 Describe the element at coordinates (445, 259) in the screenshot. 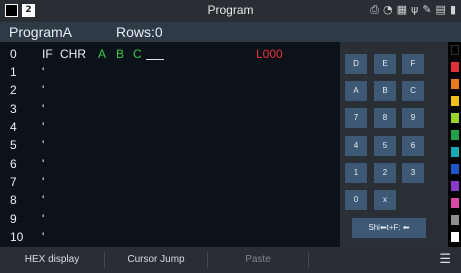

I see `menu-icon: ☰` at that location.